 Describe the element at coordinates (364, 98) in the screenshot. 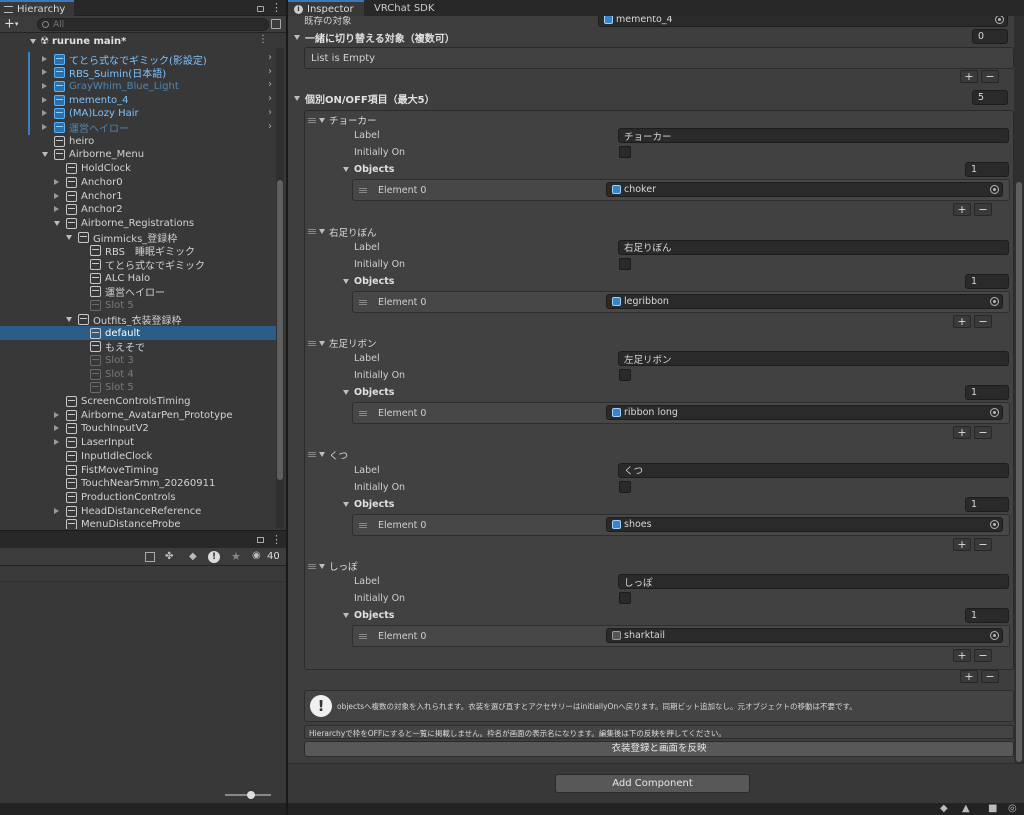

I see `individual-section-header: 個別ON/OFF項目（最大5）` at that location.